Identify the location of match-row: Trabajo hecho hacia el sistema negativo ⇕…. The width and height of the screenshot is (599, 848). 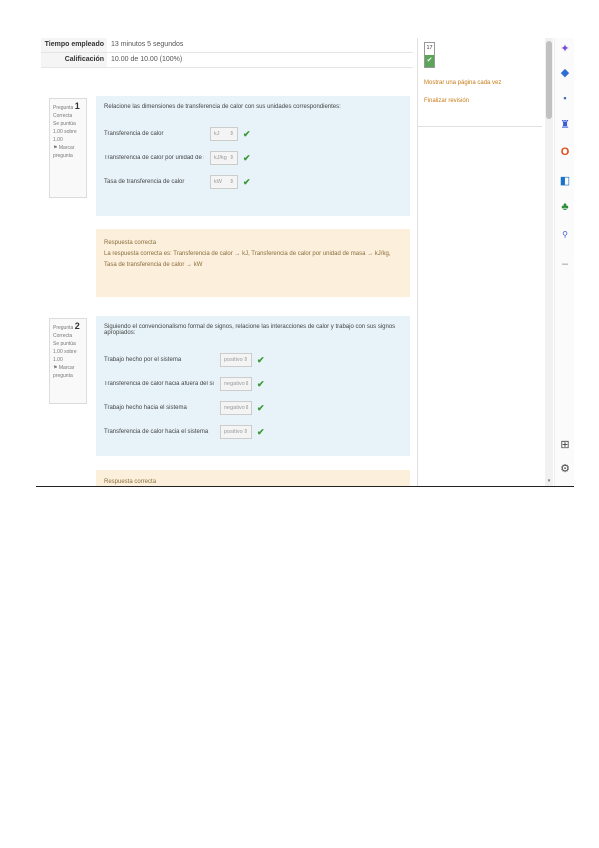
(253, 408).